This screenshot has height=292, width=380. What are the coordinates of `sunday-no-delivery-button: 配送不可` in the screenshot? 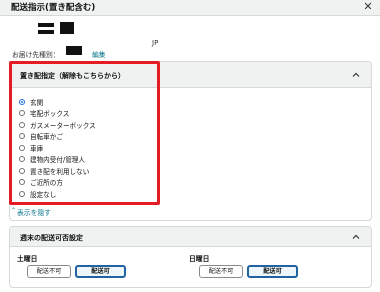 It's located at (221, 271).